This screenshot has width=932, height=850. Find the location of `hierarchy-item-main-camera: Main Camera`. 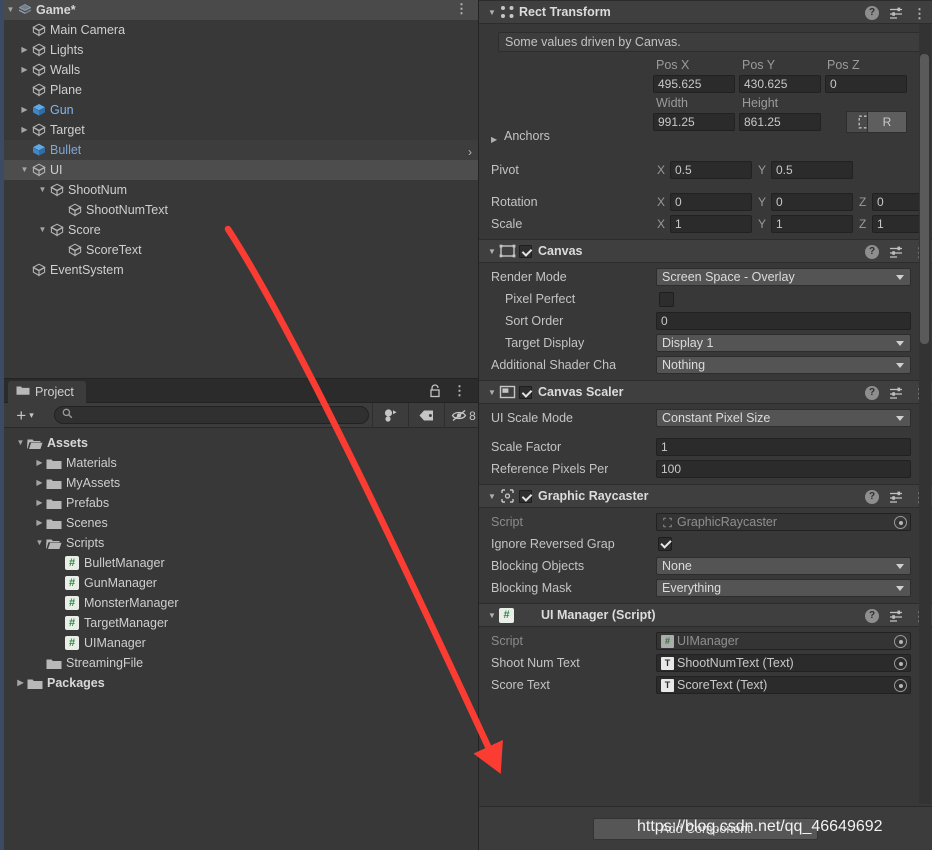

hierarchy-item-main-camera: Main Camera is located at coordinates (241, 30).